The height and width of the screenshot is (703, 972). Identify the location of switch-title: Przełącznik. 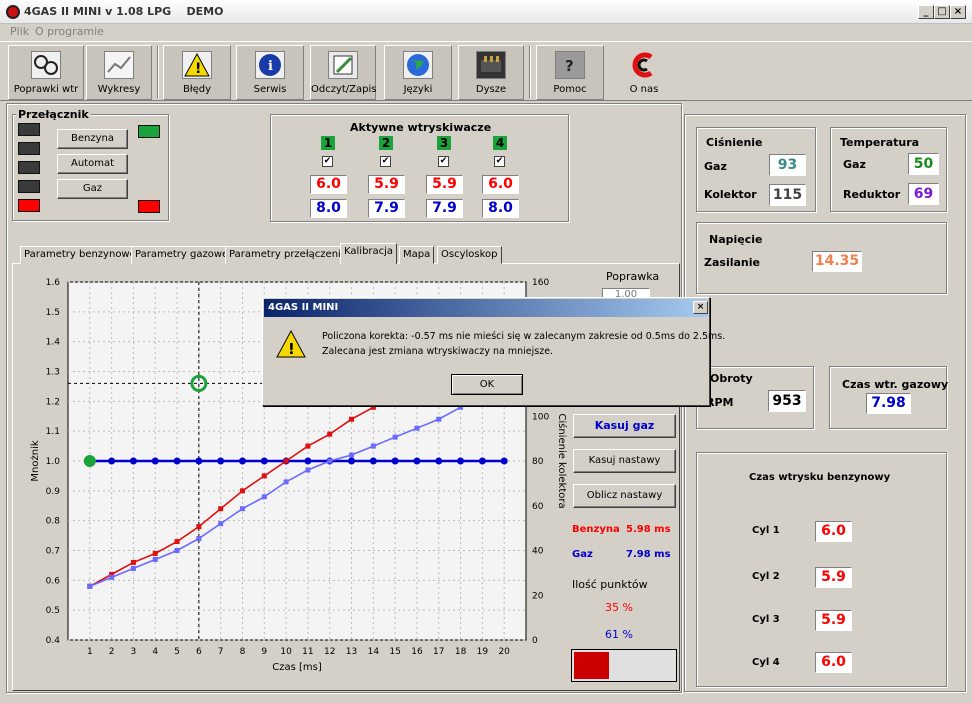
(53, 114).